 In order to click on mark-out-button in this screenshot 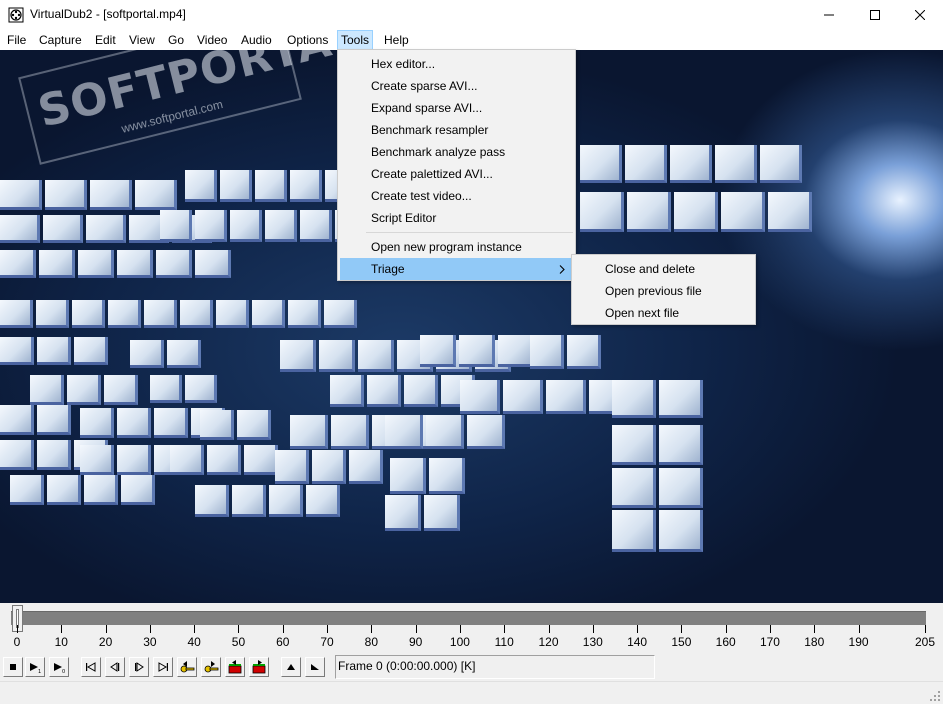, I will do `click(315, 667)`.